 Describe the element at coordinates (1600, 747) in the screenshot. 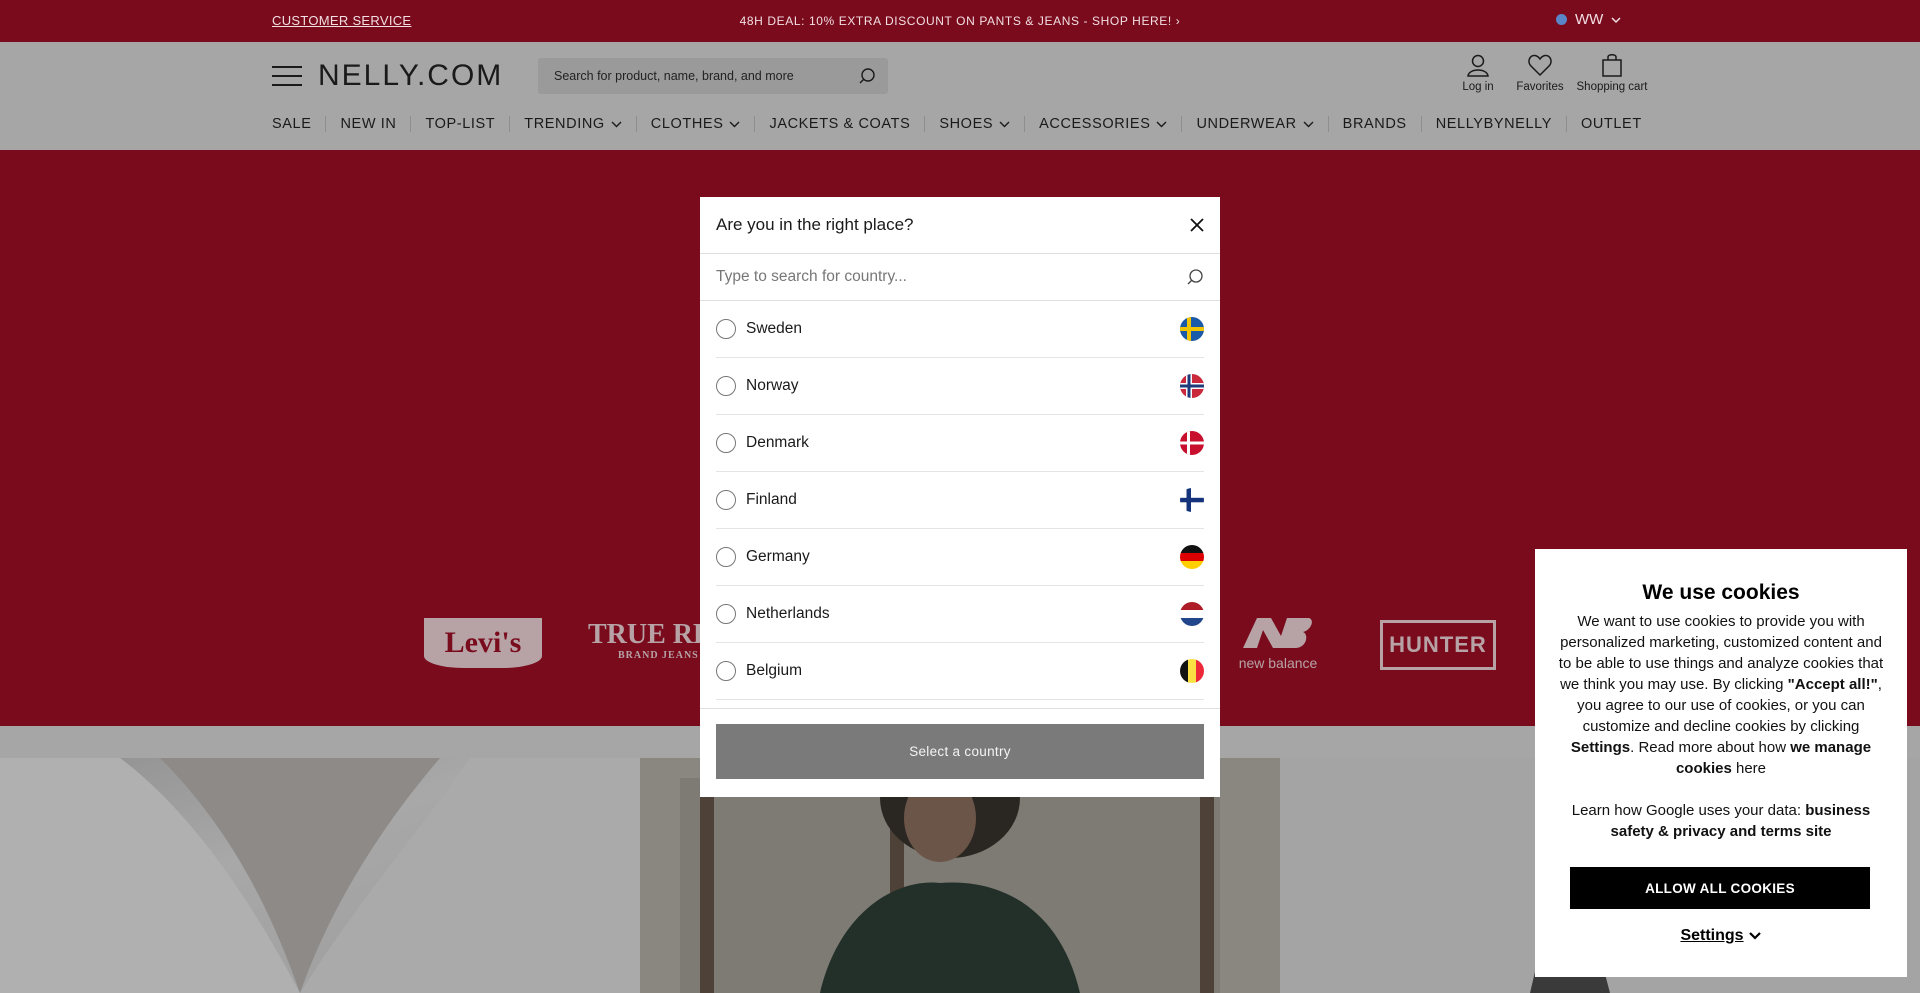

I see `cookie-settings-inline-link: Settings` at that location.